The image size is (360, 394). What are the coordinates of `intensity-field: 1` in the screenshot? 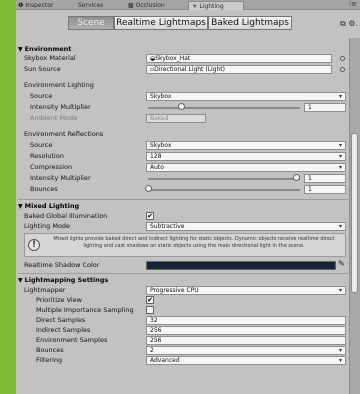 It's located at (325, 107).